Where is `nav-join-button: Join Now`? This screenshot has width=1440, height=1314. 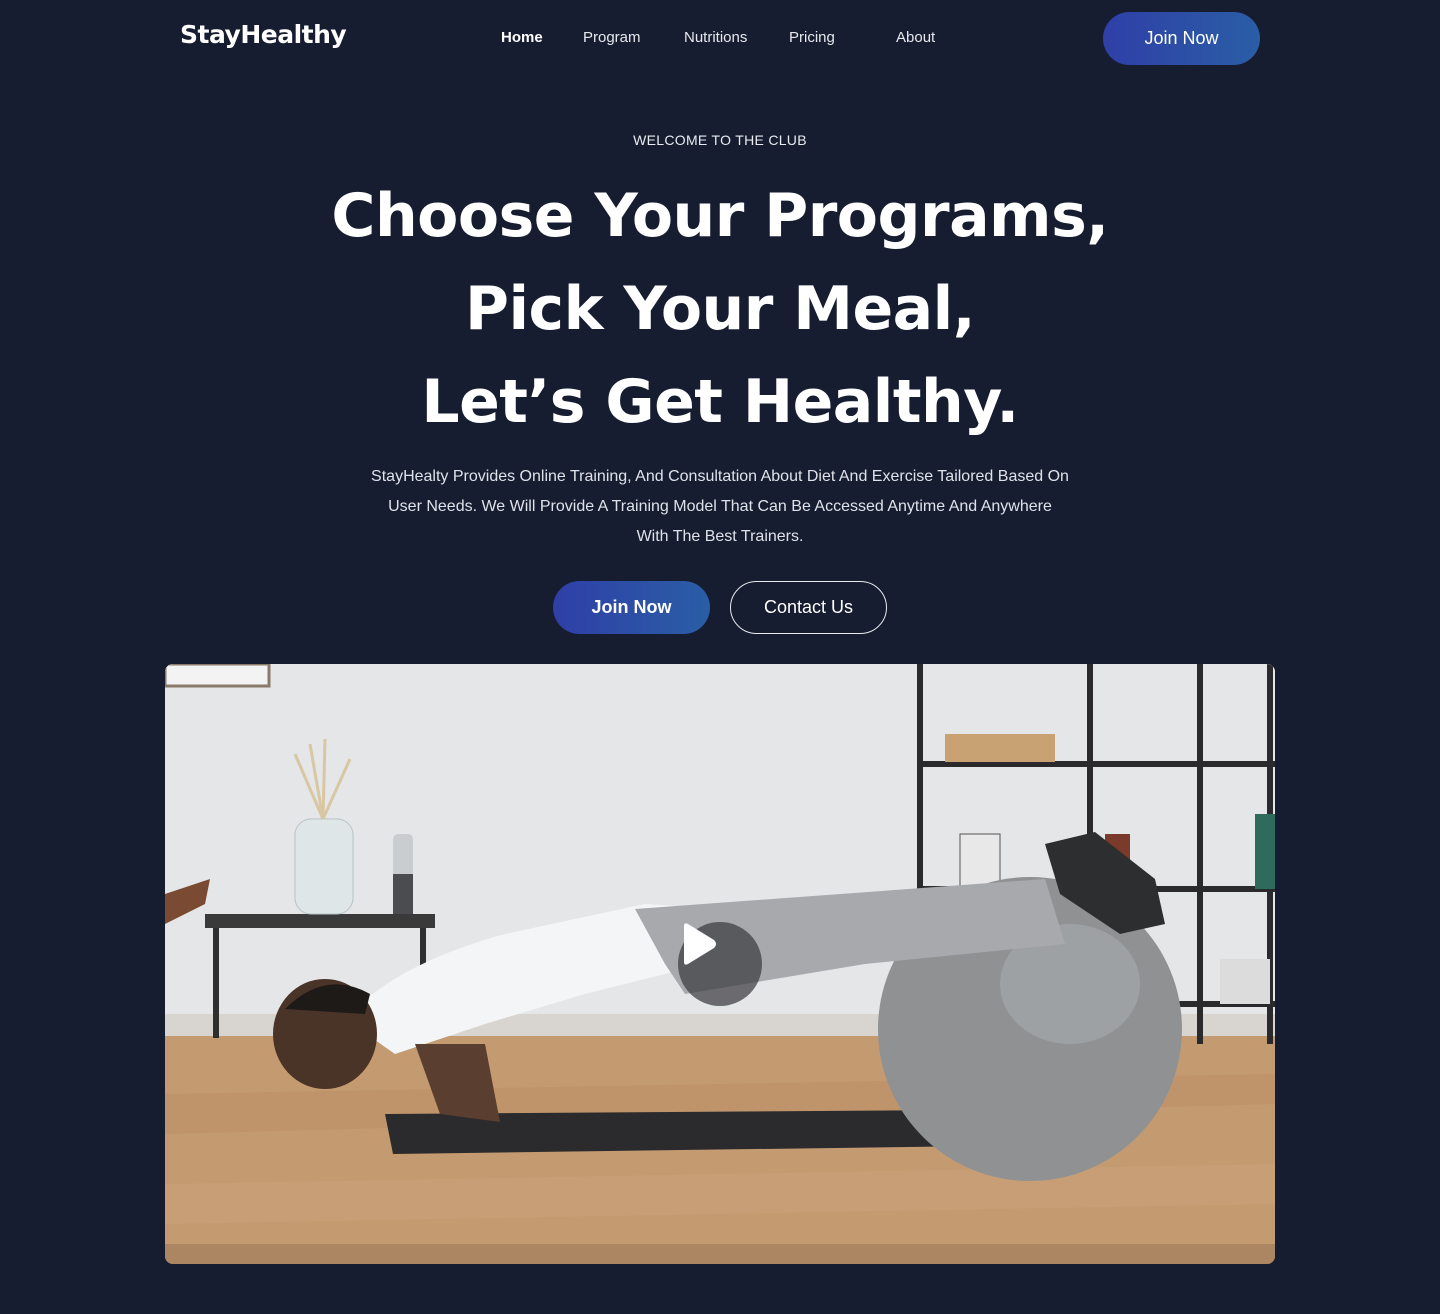 nav-join-button: Join Now is located at coordinates (1181, 38).